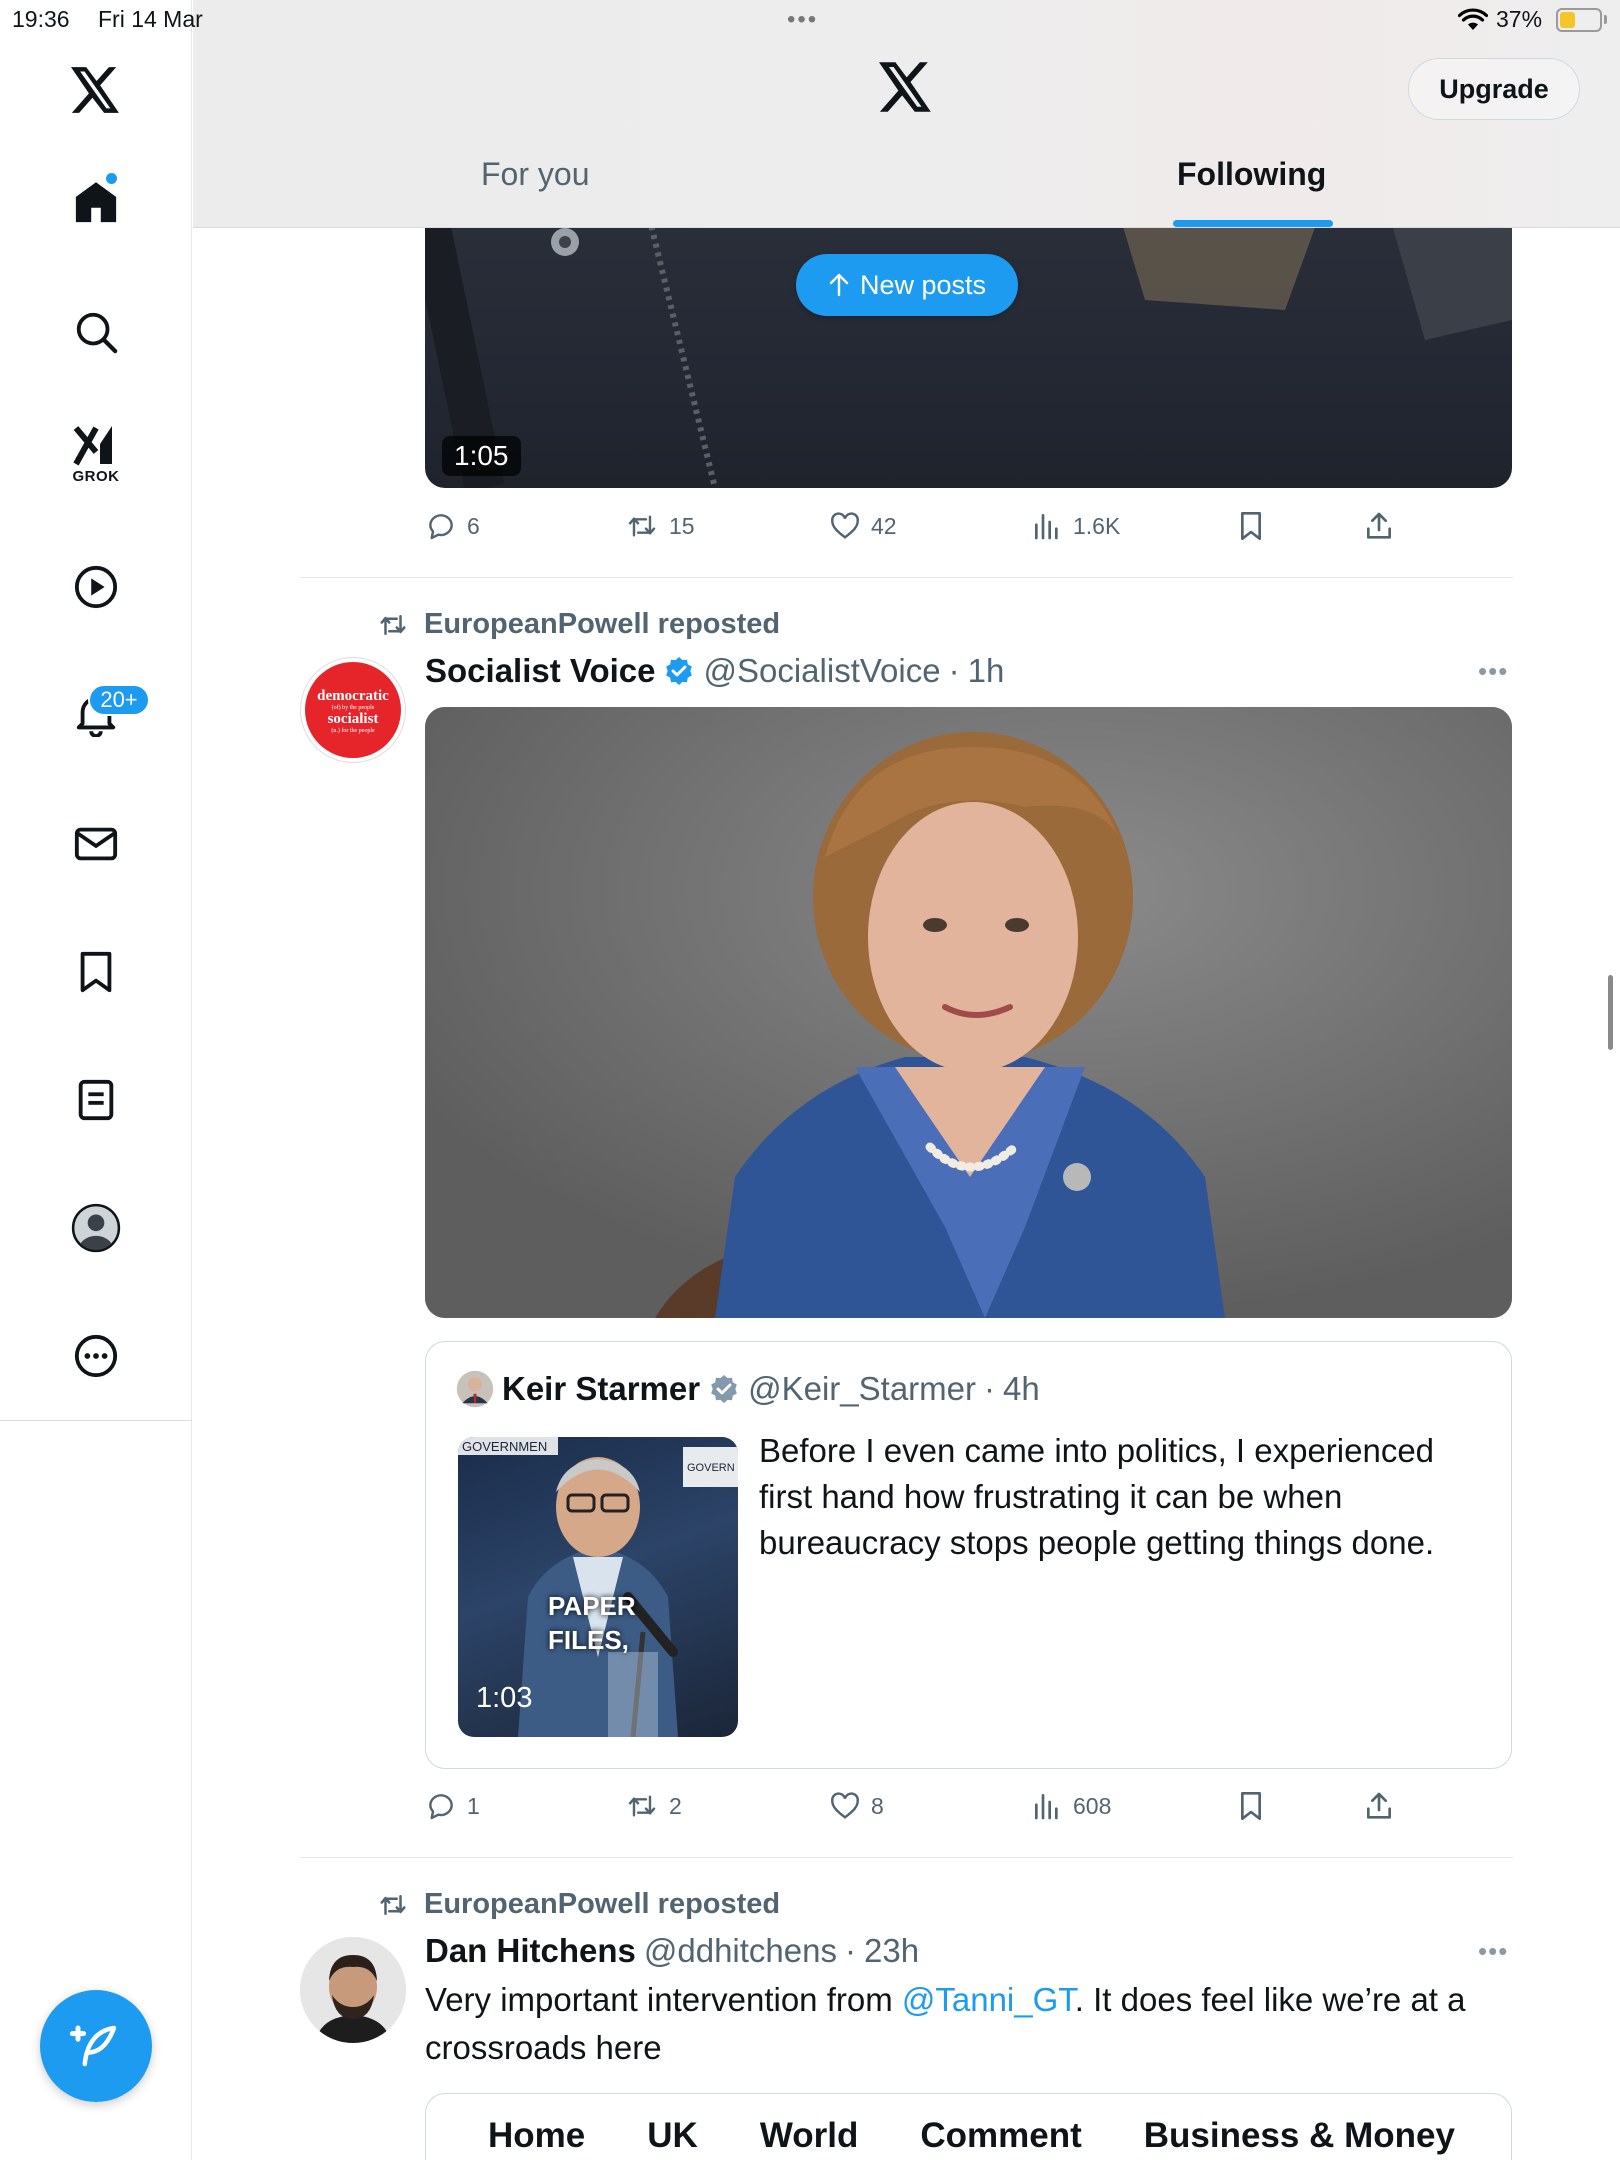  Describe the element at coordinates (675, 1805) in the screenshot. I see `repost-count: 2` at that location.